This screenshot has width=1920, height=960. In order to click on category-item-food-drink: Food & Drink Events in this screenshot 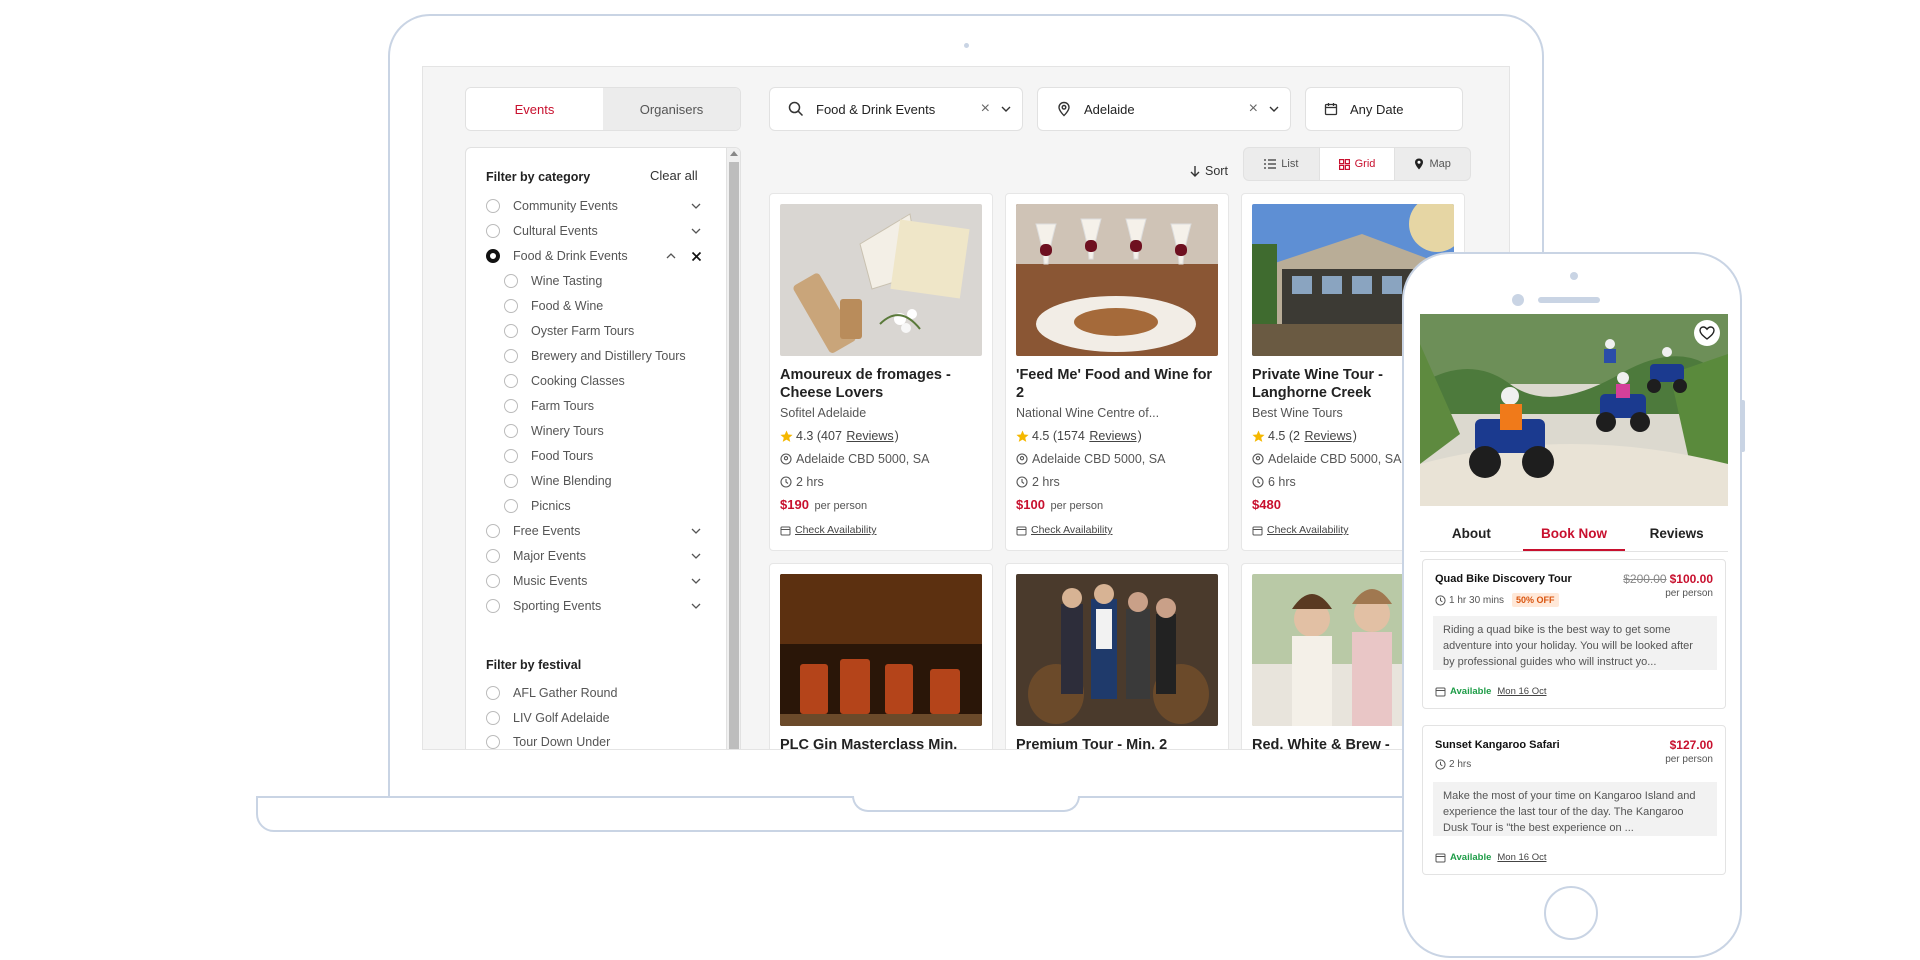, I will do `click(594, 256)`.